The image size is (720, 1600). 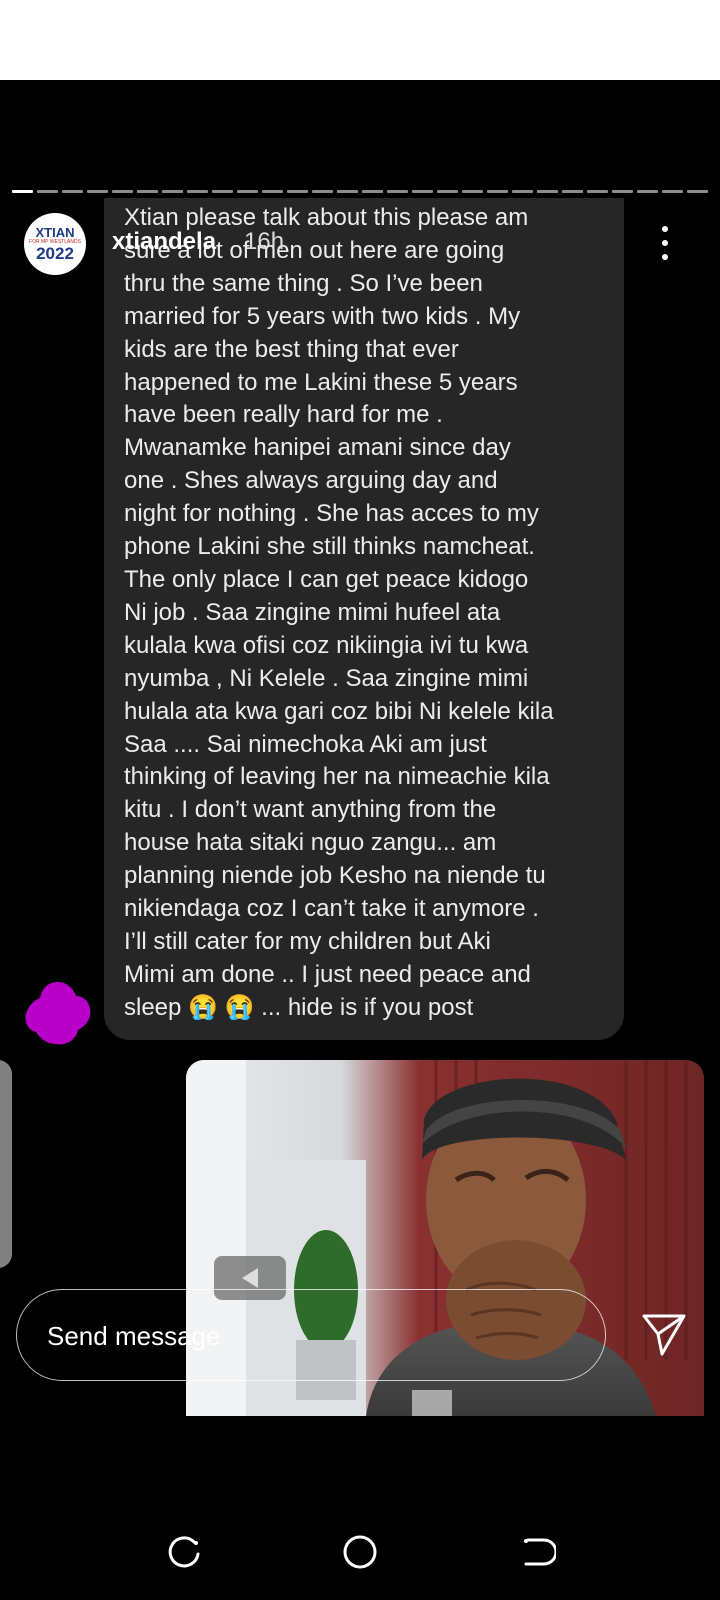 I want to click on message-line: kids are the best thing that ever, so click(x=291, y=349).